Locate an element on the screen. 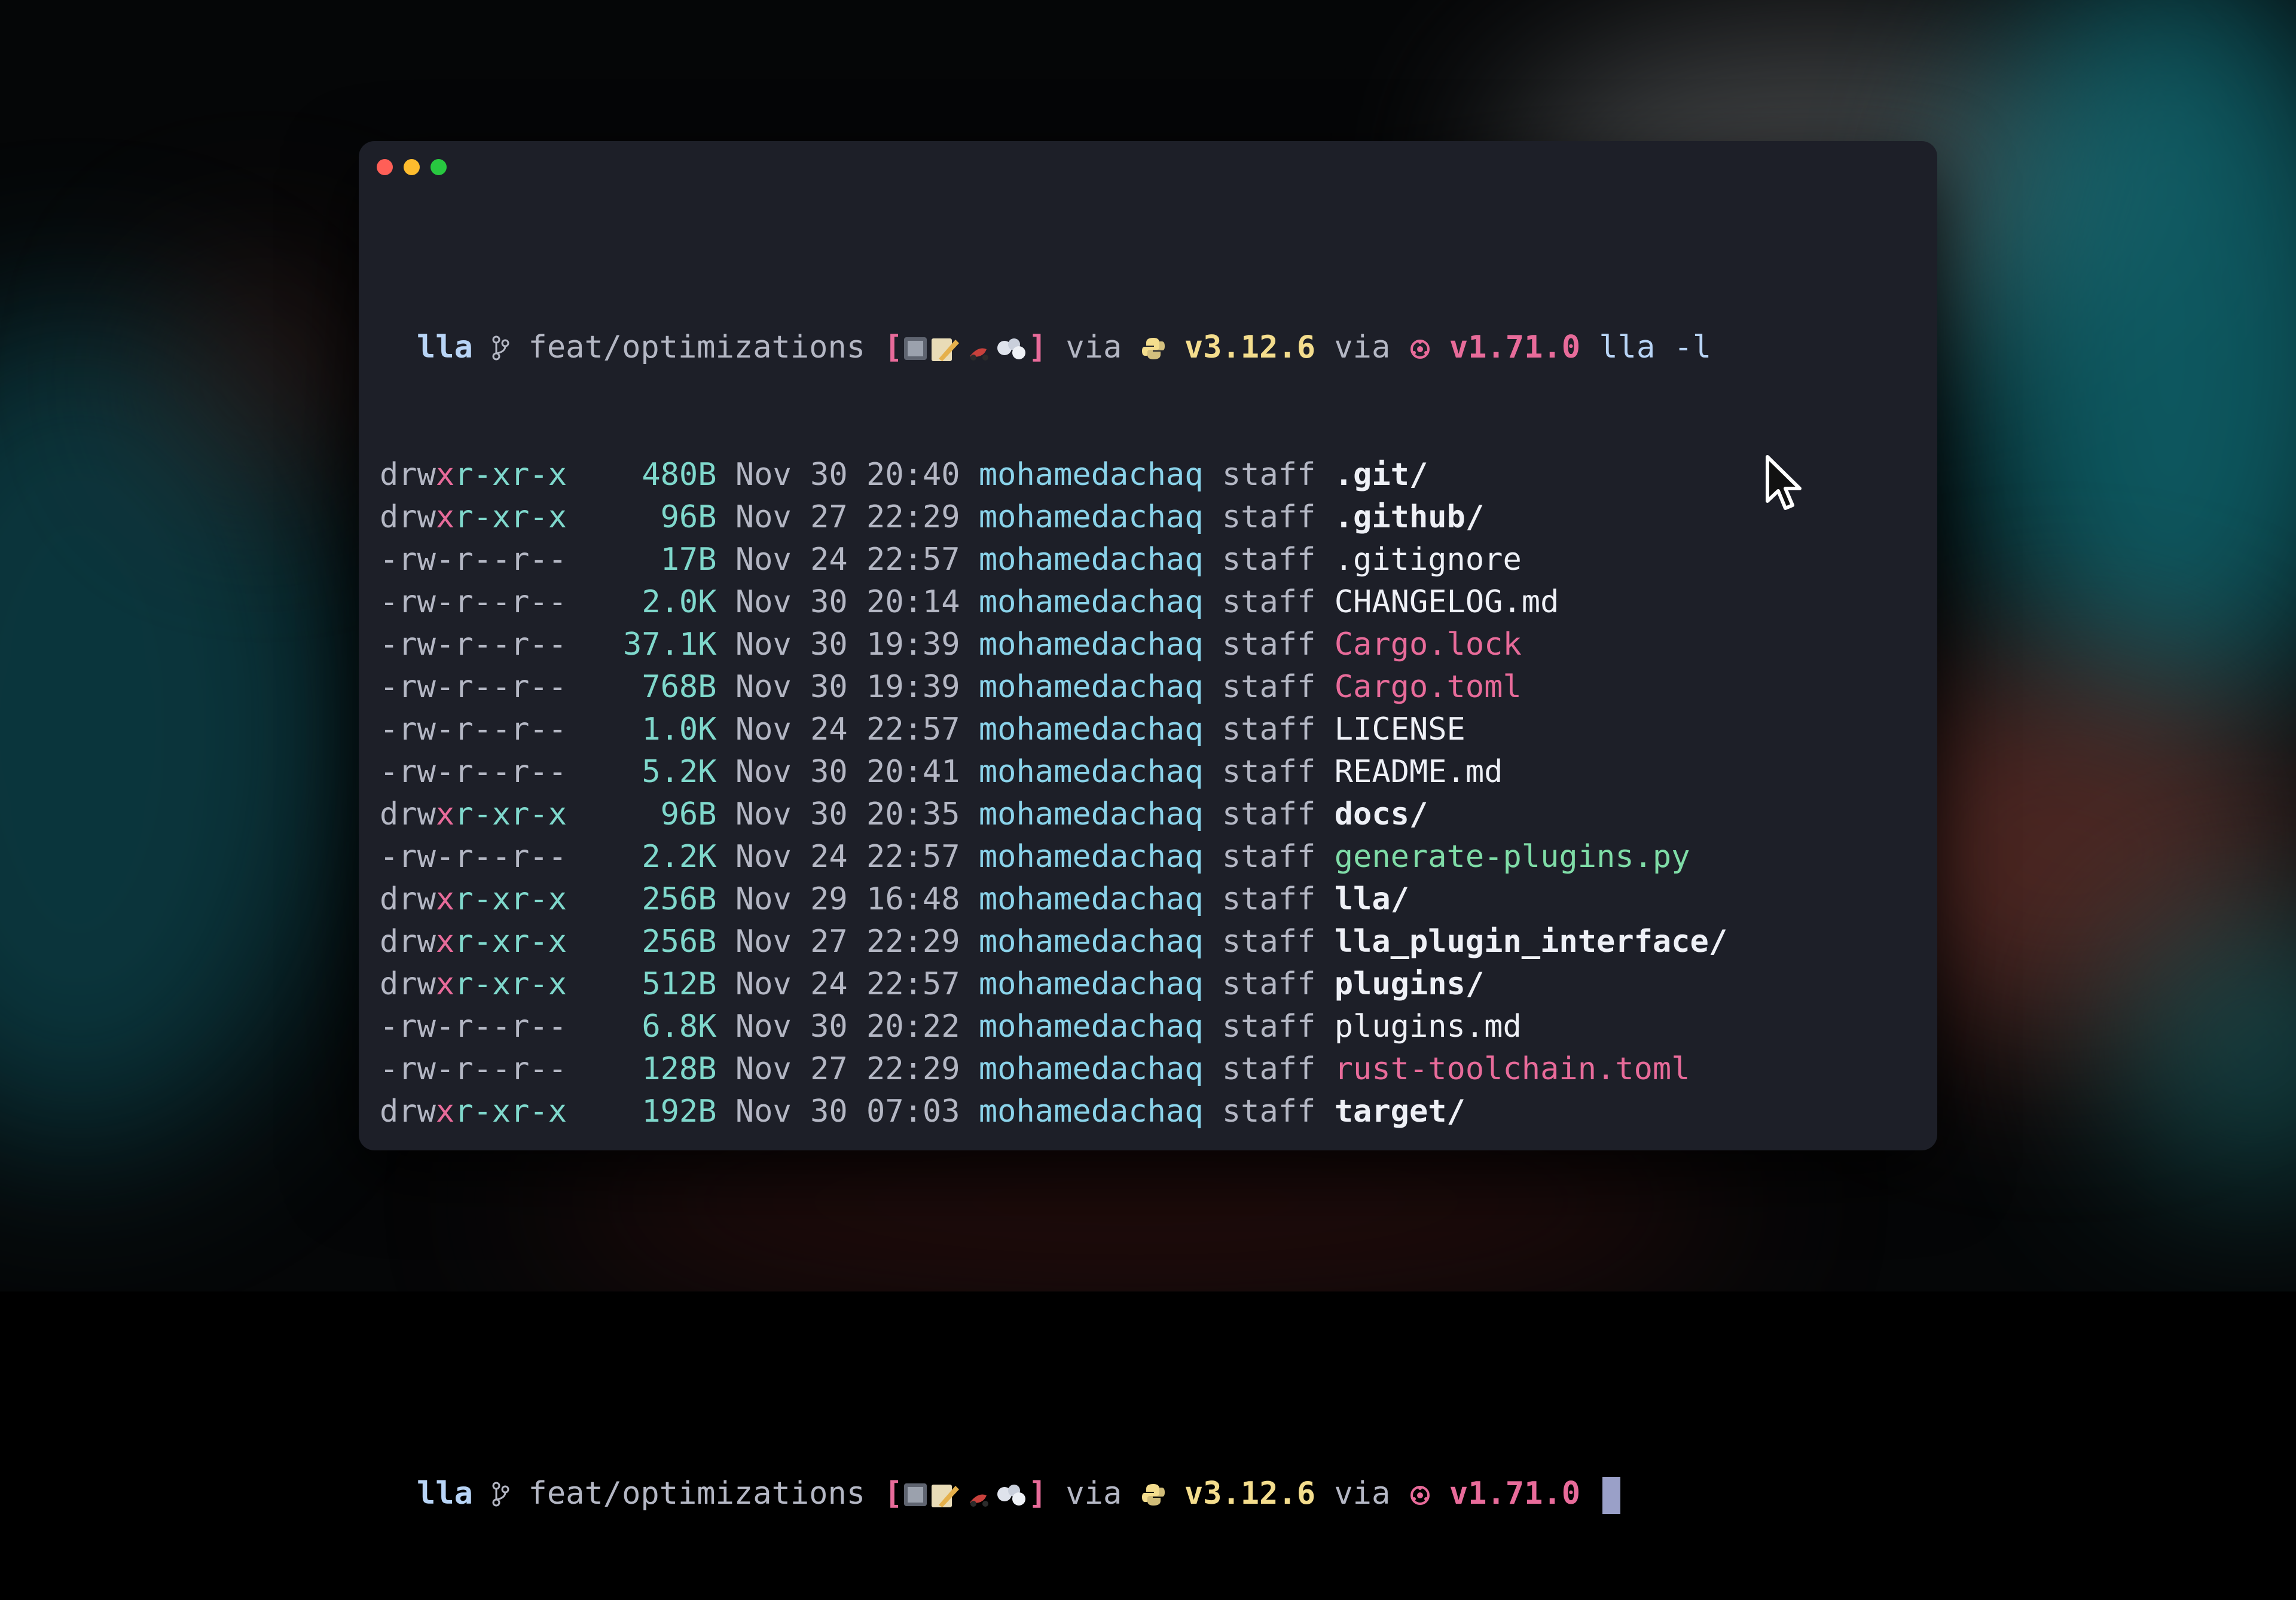 The image size is (2296, 1600). python-version: v3.12.6 is located at coordinates (1250, 347).